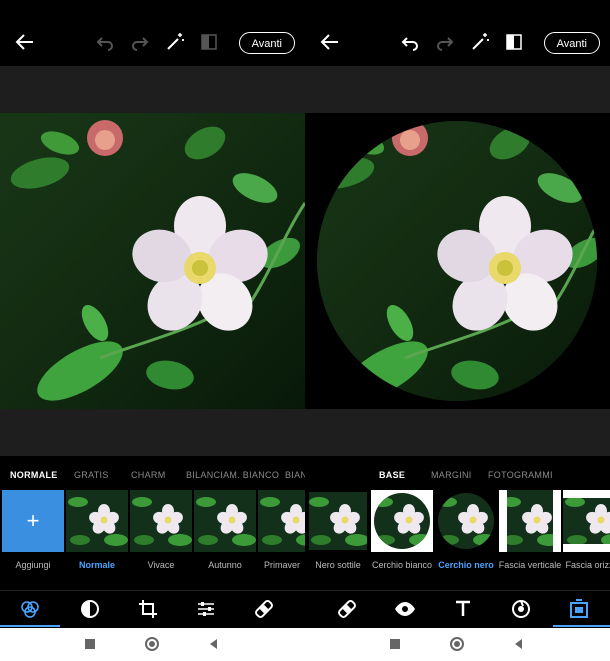  Describe the element at coordinates (466, 565) in the screenshot. I see `thumbnail-label: Cerchio nero` at that location.